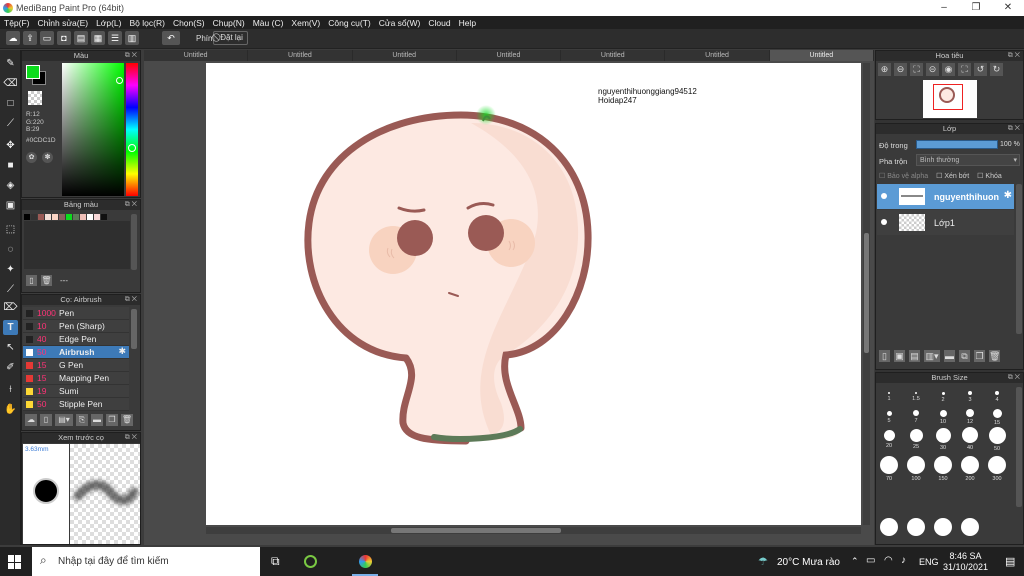 The image size is (1024, 576). Describe the element at coordinates (467, 23) in the screenshot. I see `menu-help: Help` at that location.